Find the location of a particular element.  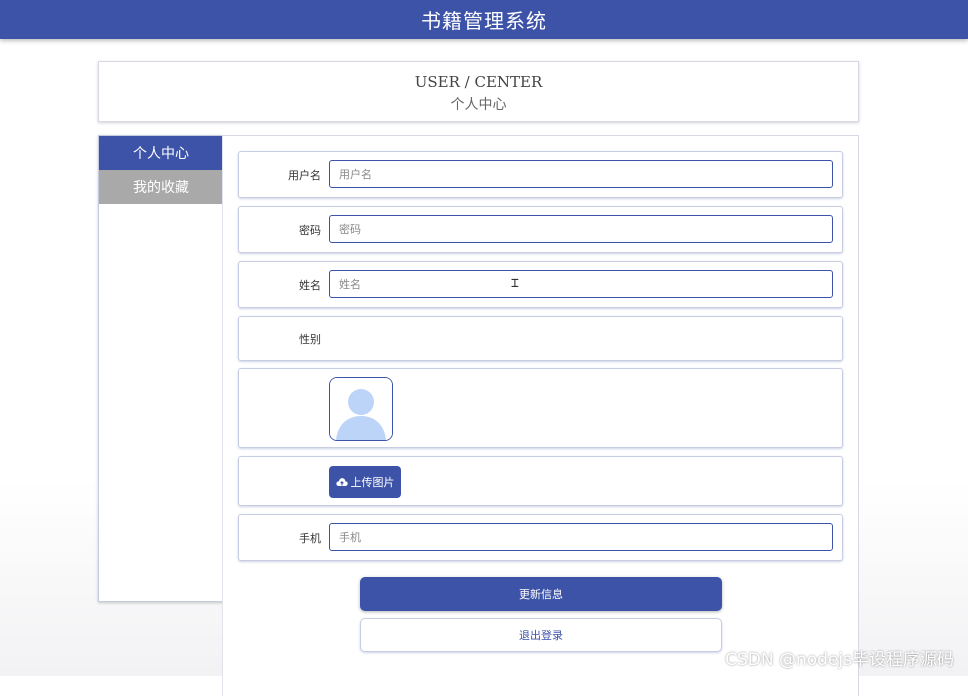

sidebar: 个人中心 我的收藏 is located at coordinates (161, 368).